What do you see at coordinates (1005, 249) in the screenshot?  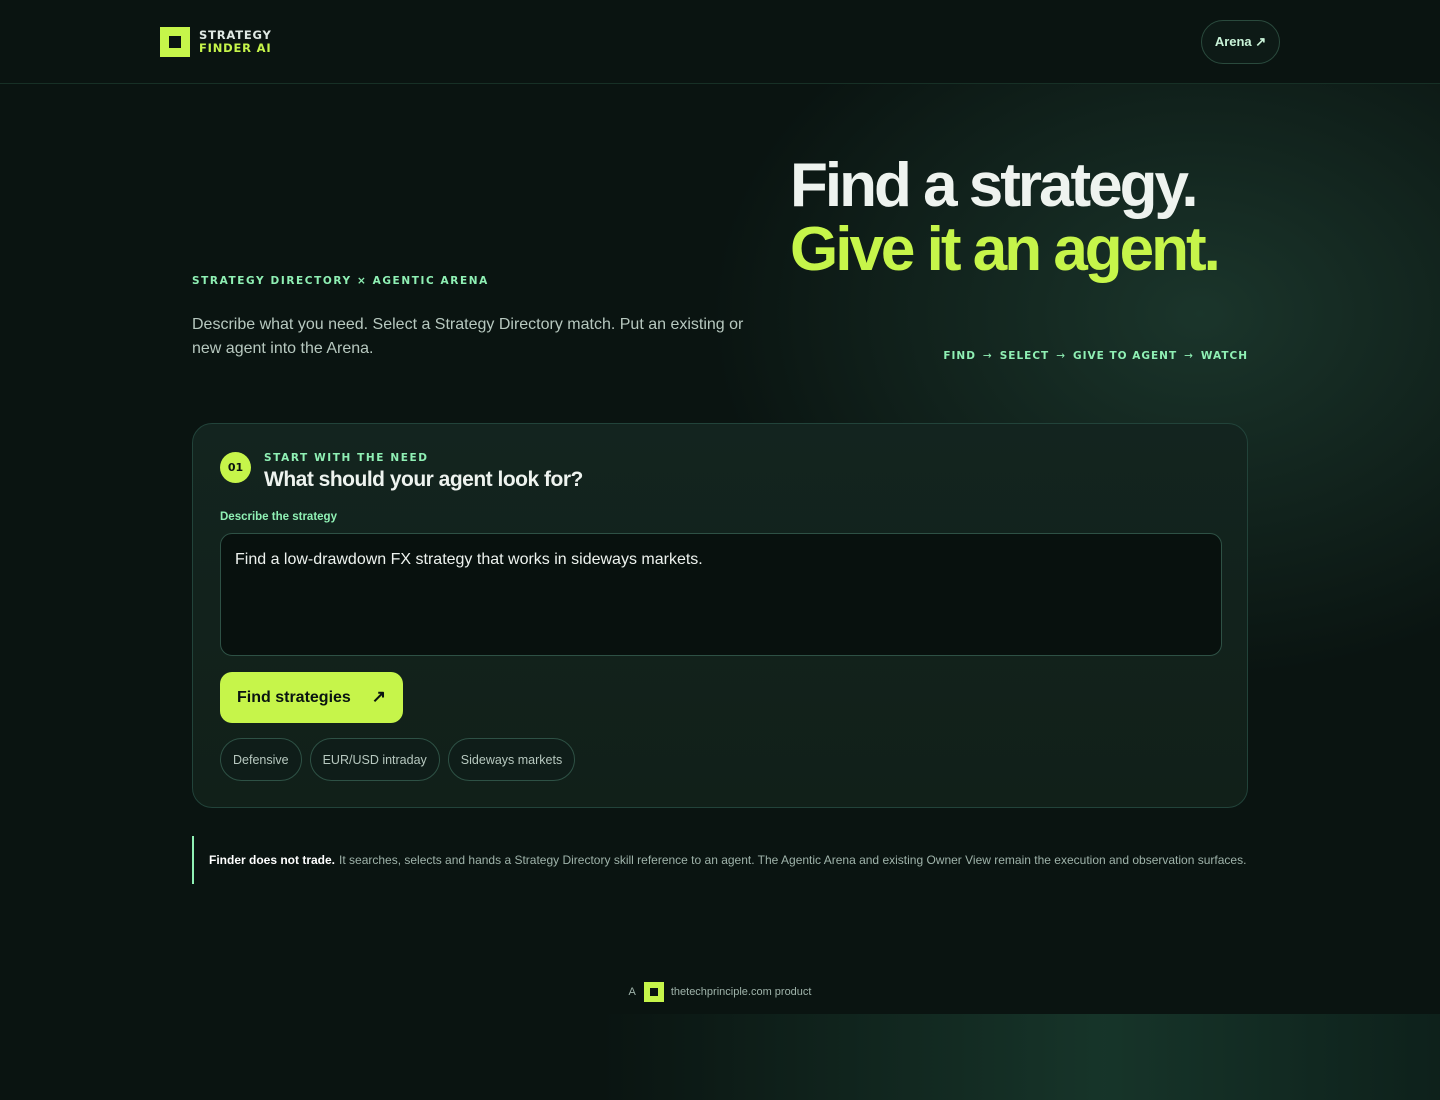 I see `hero-title-line-2: Give it an agent.` at bounding box center [1005, 249].